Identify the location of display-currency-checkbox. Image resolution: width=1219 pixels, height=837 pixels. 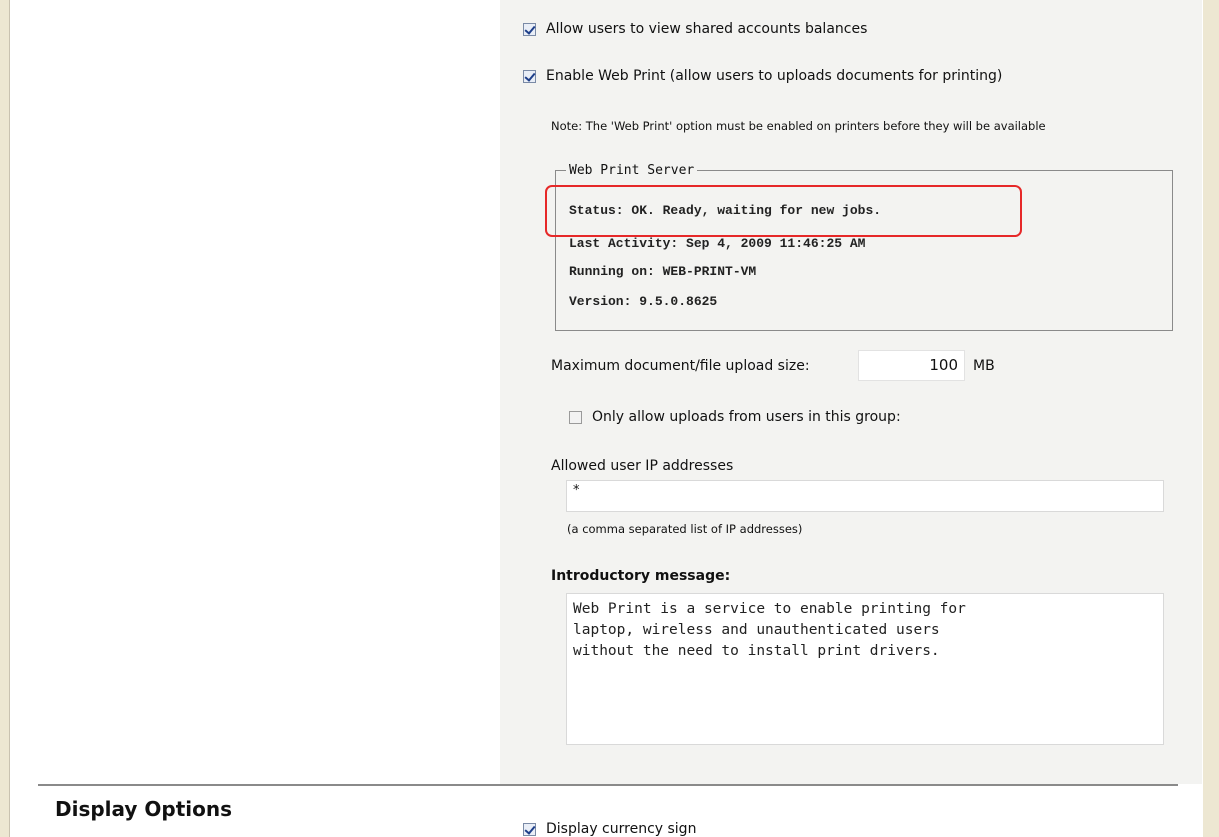
(529, 829).